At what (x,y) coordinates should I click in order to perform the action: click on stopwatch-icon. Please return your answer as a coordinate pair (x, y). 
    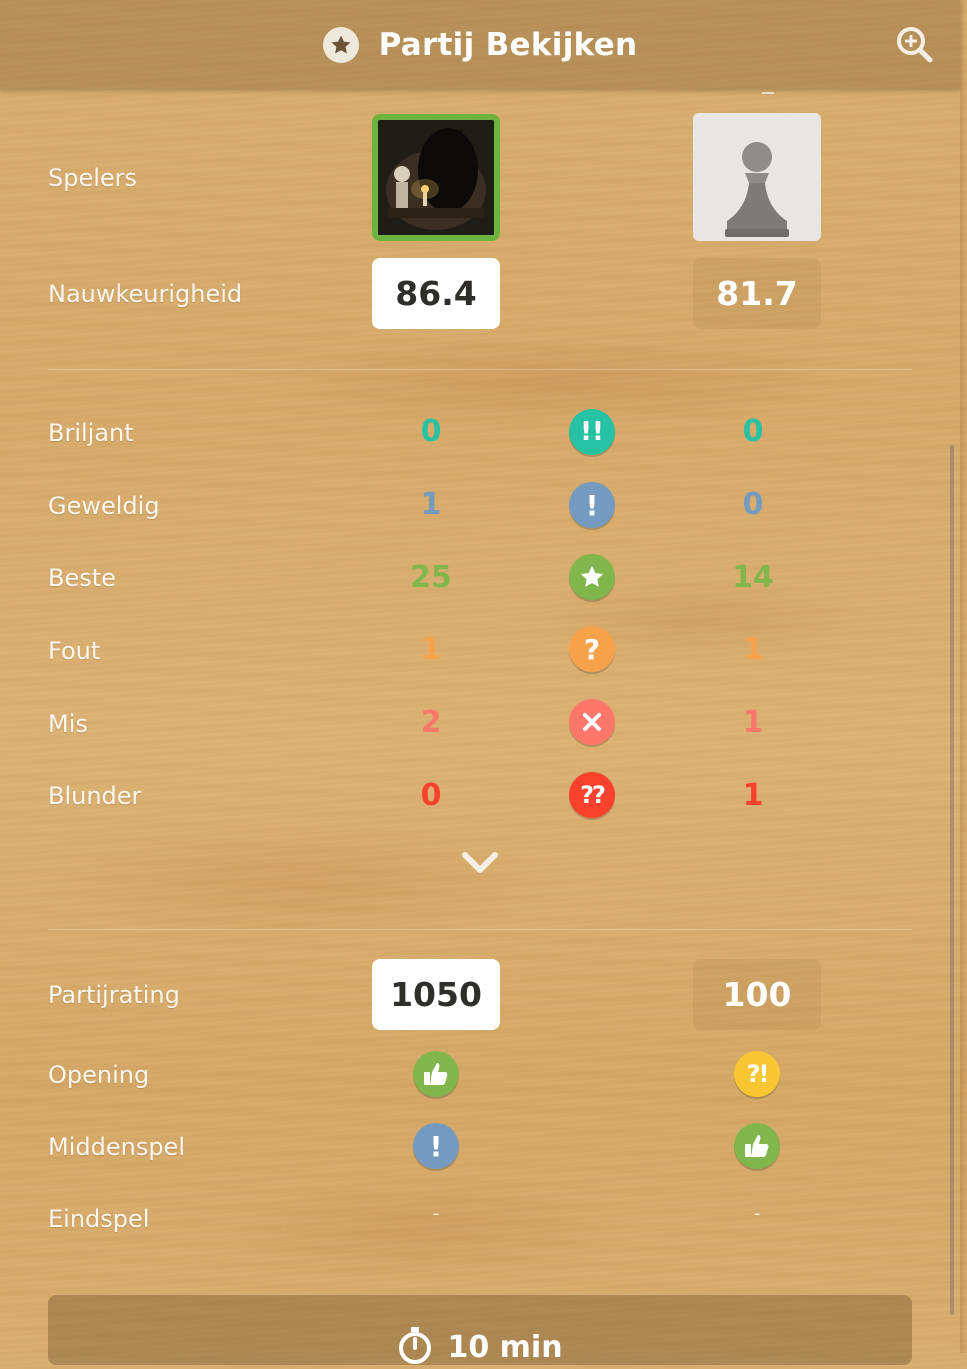
    Looking at the image, I should click on (415, 1347).